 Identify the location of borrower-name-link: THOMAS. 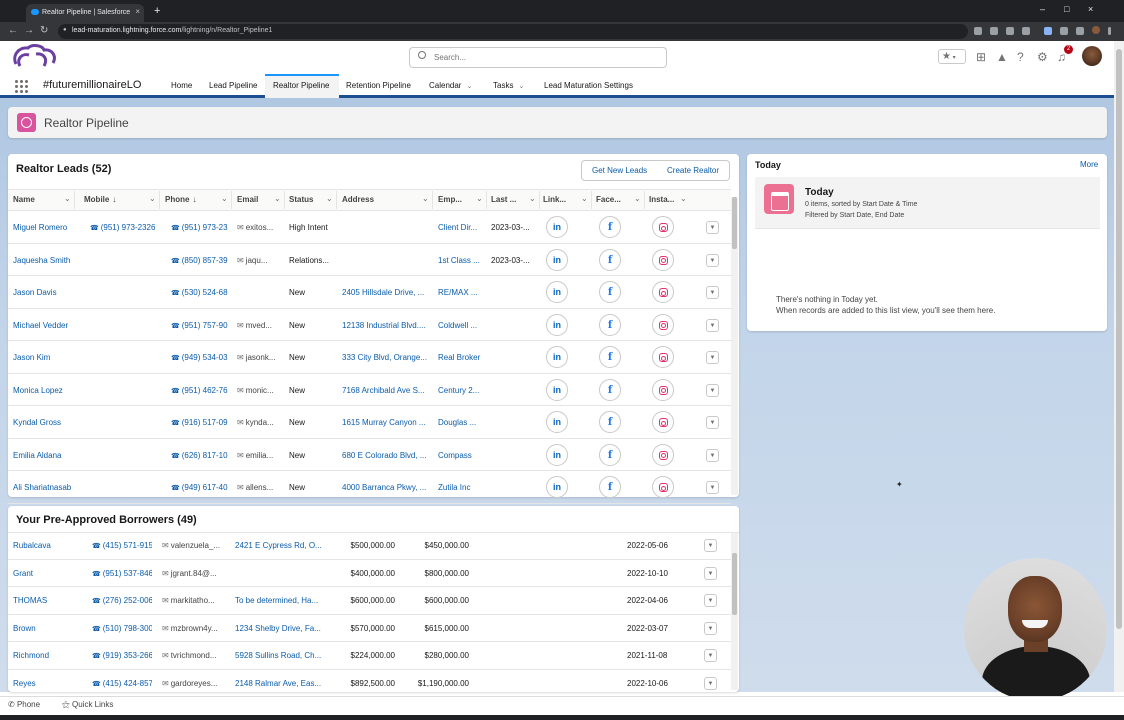
(48, 600).